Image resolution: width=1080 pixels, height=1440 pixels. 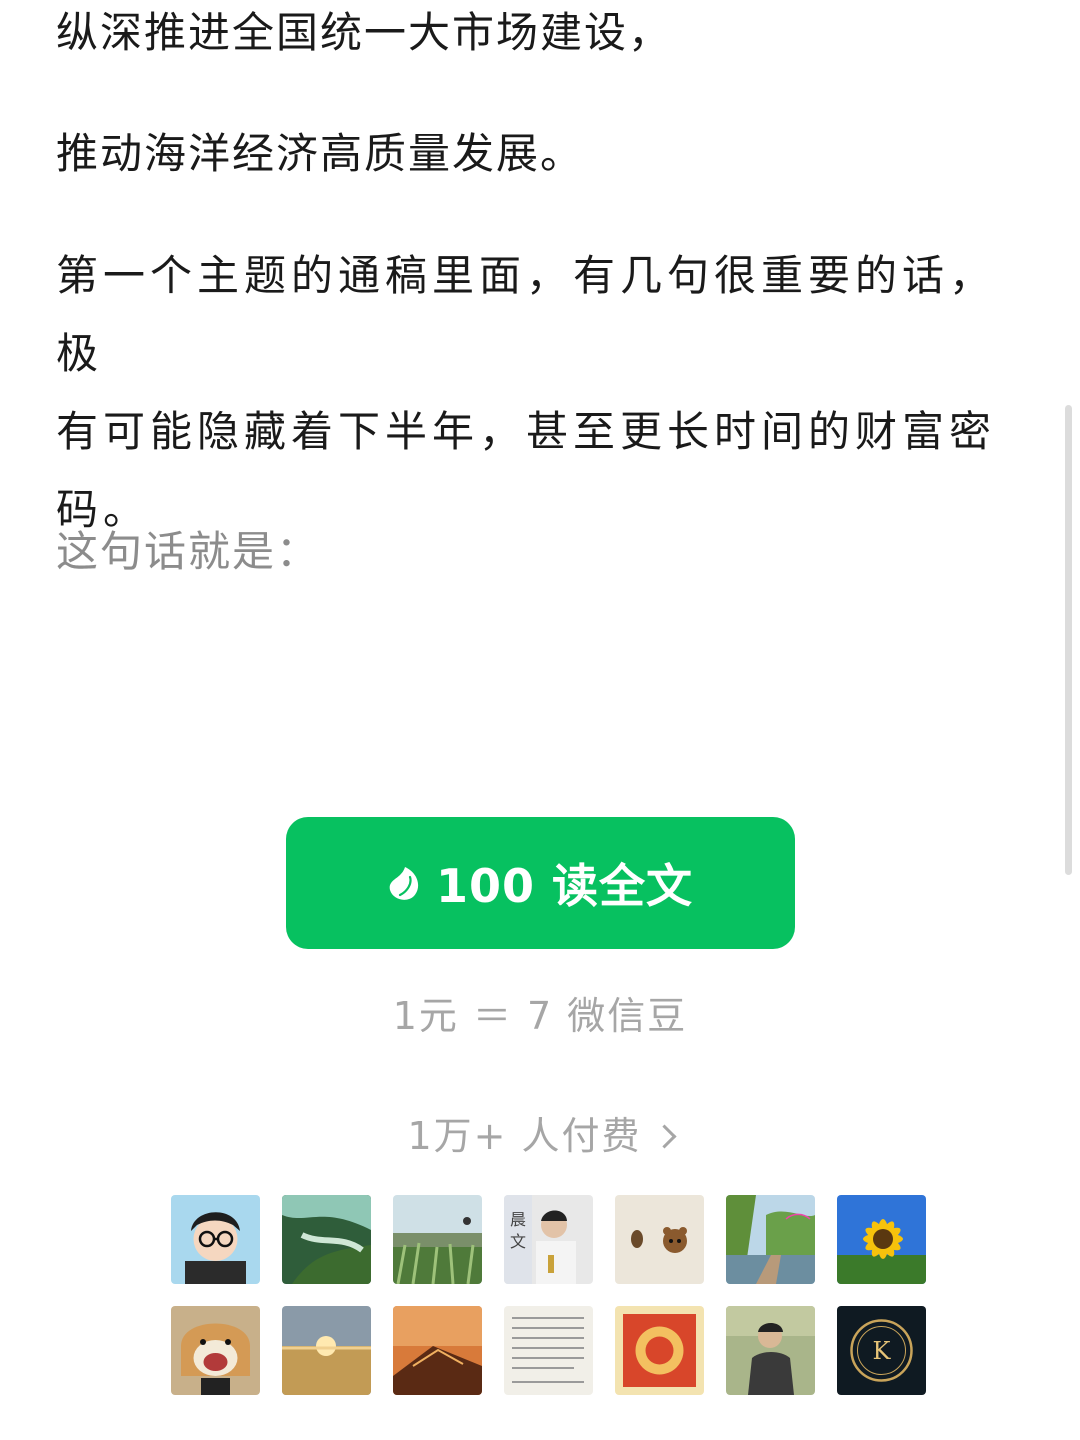 I want to click on article-paragraph: 推动海洋经济高质量发展。, so click(x=320, y=153).